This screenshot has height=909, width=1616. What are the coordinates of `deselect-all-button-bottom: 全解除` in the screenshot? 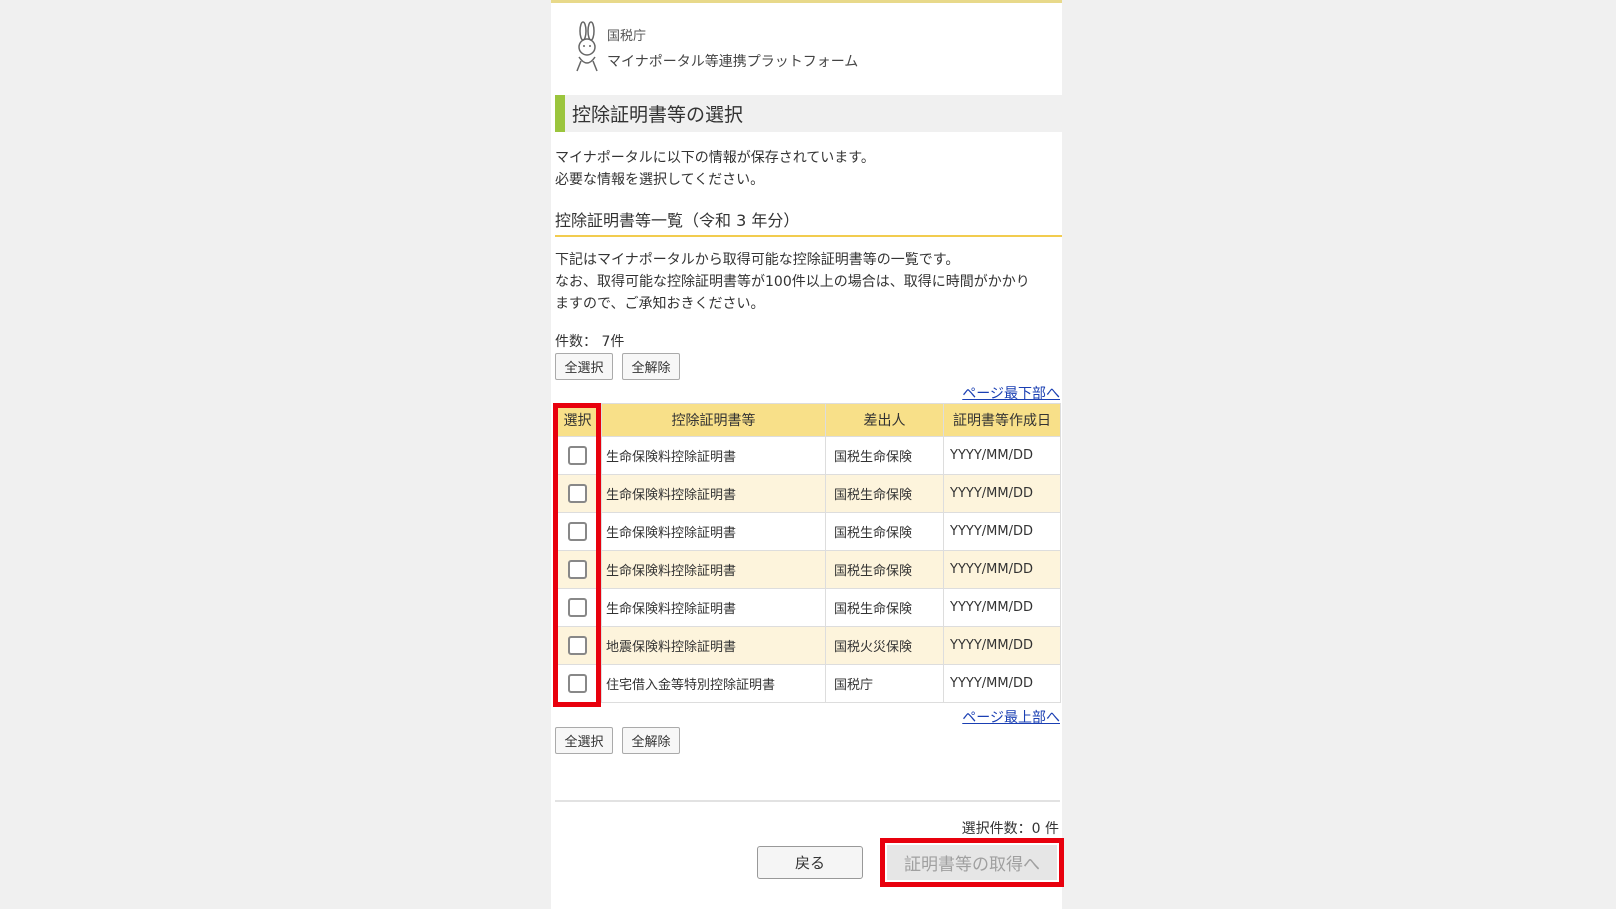 It's located at (651, 740).